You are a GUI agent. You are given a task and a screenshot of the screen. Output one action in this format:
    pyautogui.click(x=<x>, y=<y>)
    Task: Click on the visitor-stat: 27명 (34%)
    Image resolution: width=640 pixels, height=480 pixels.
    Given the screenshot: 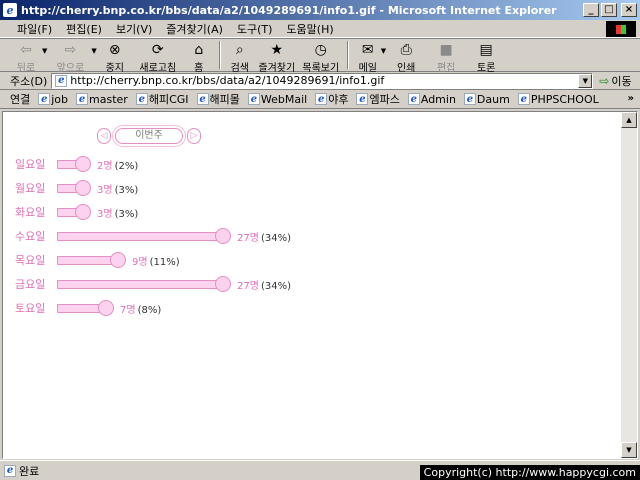 What is the action you would take?
    pyautogui.click(x=264, y=284)
    